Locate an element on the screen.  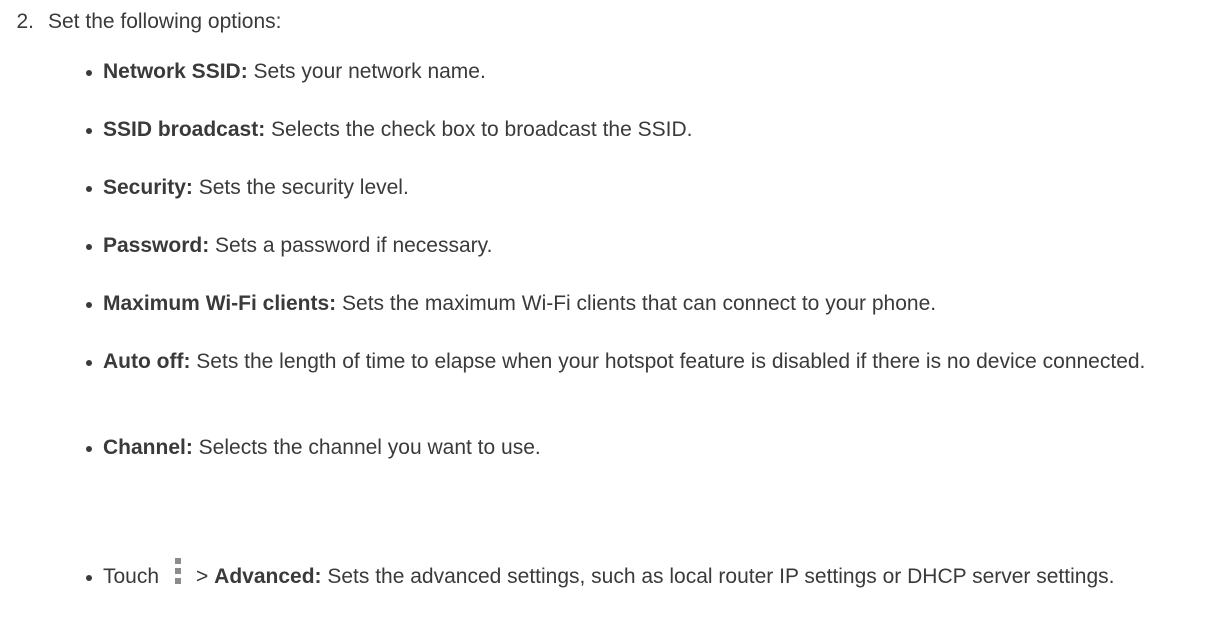
option-description: Sets a password if necessary. is located at coordinates (351, 245).